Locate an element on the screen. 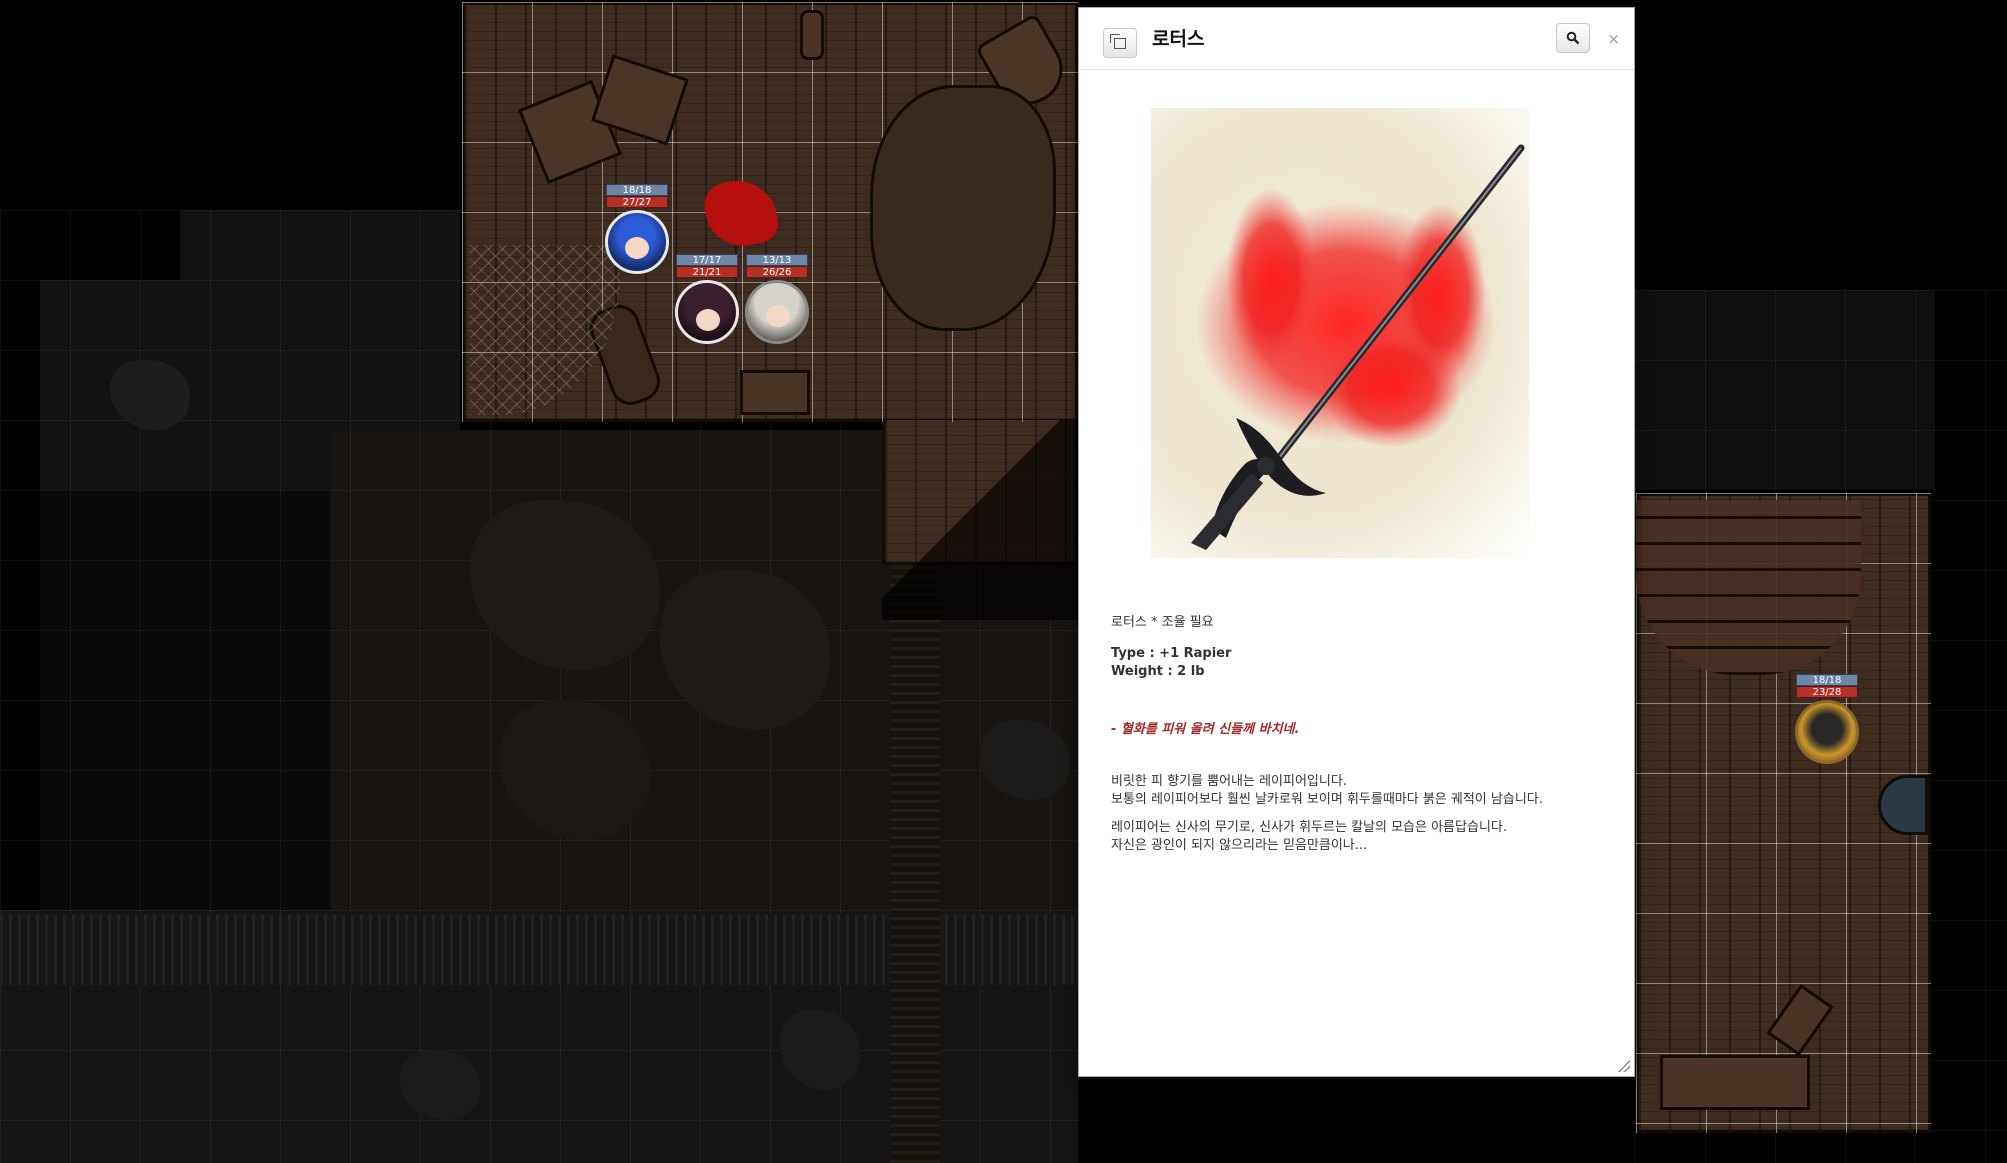  rapier-artwork is located at coordinates (1340, 333).